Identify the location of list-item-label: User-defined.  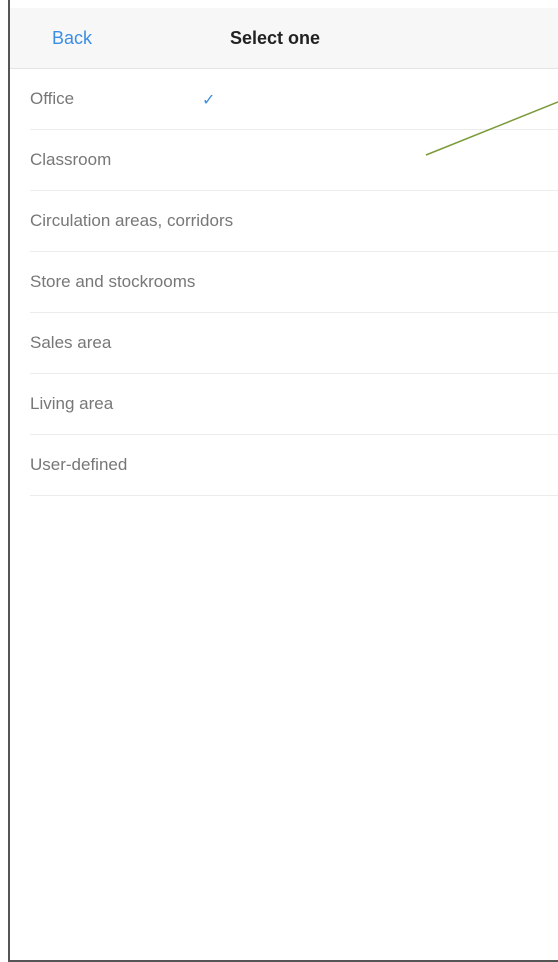
(79, 464).